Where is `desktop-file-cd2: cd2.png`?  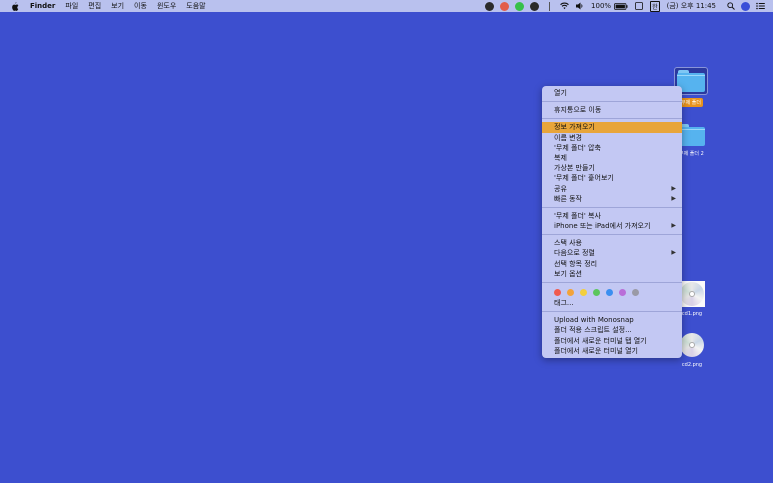
desktop-file-cd2: cd2.png is located at coordinates (692, 350).